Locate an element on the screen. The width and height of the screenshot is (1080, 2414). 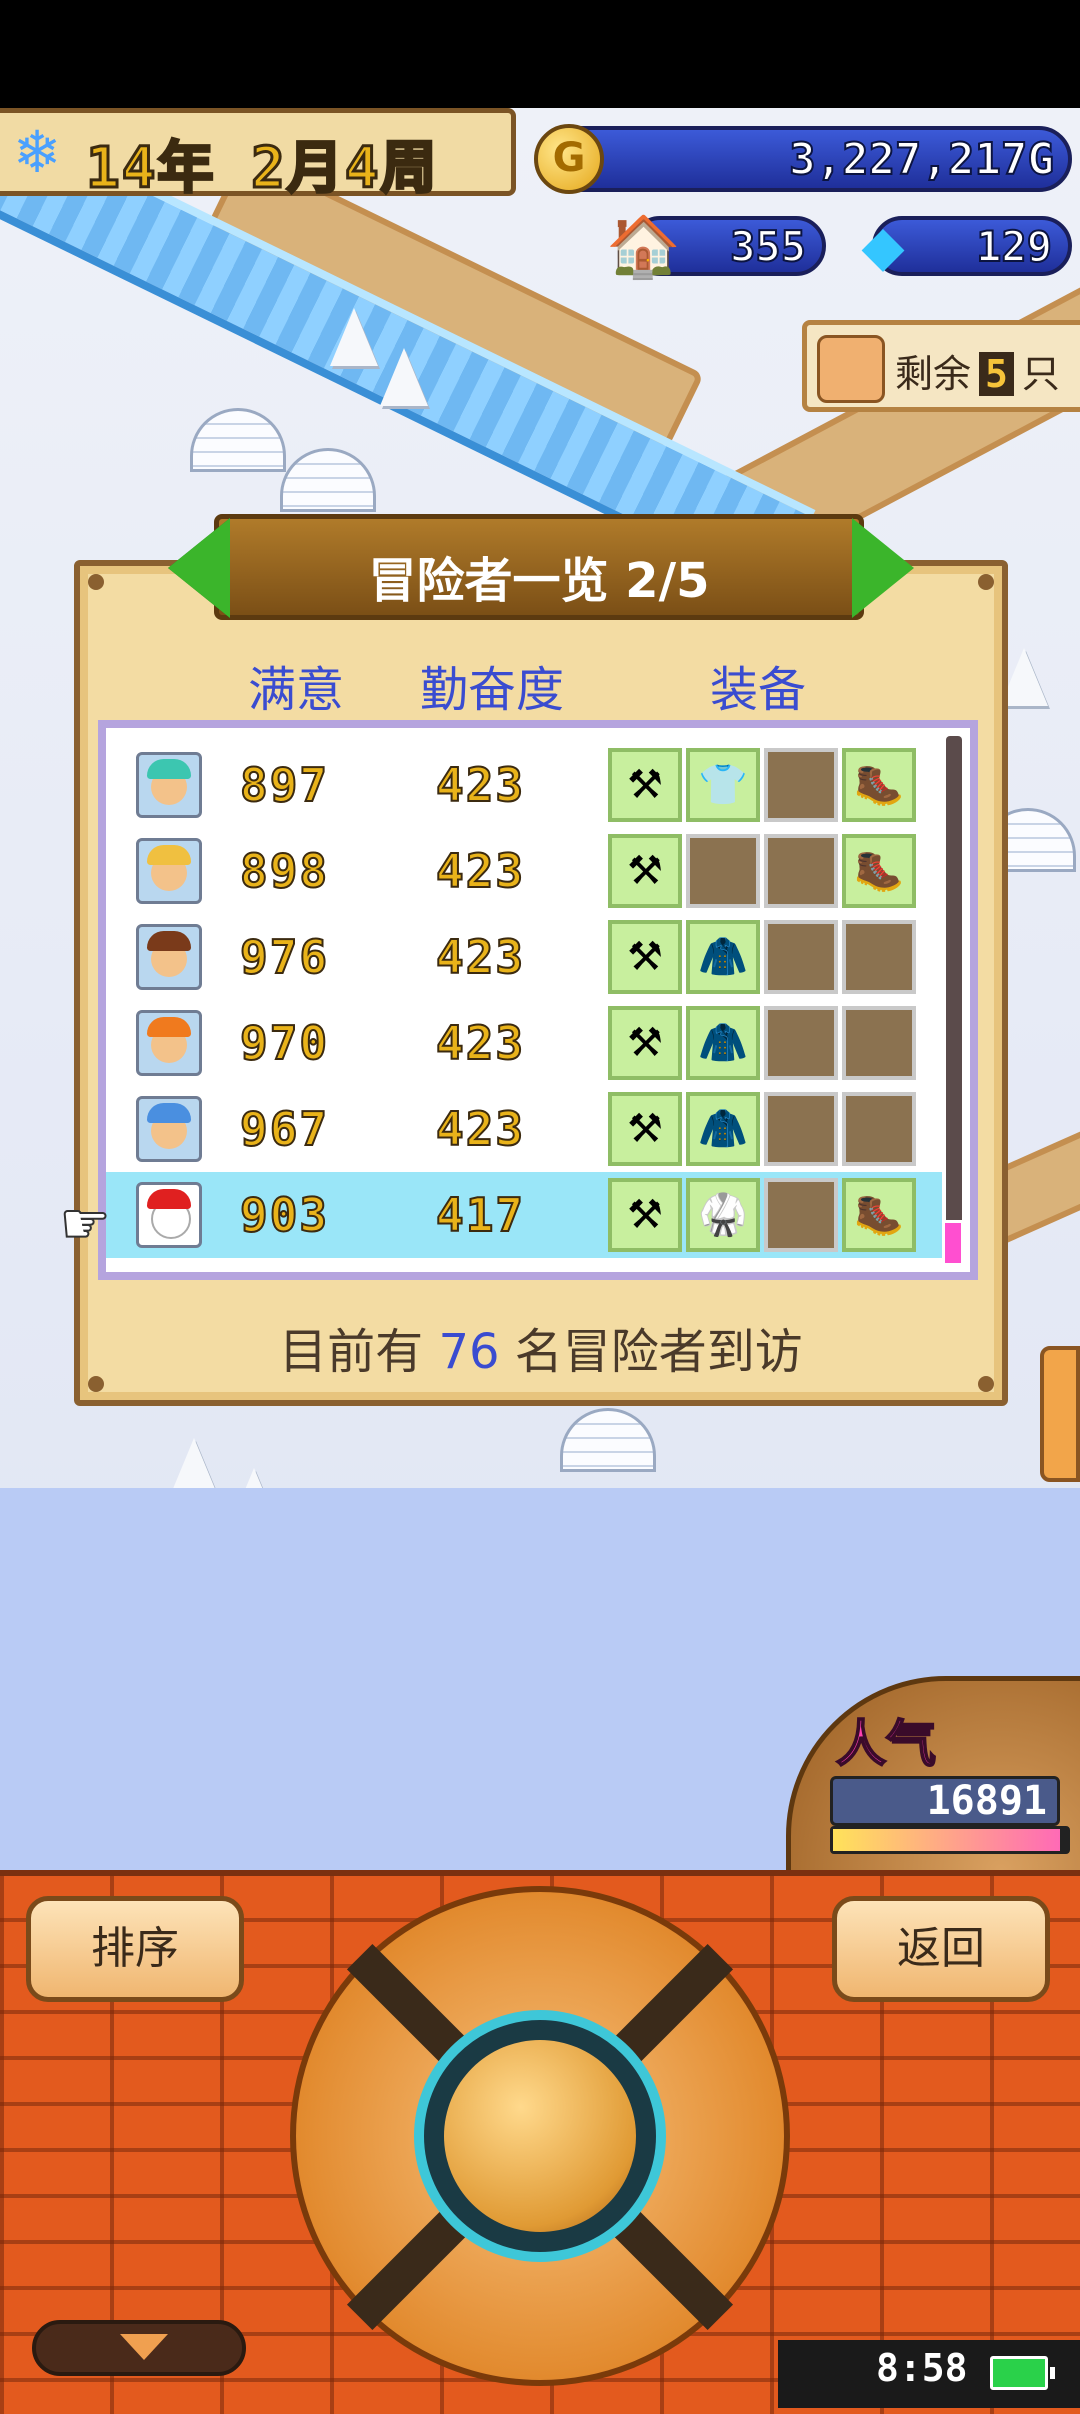
adventurer-row: 976 423 ⚒ 🧥 is located at coordinates (524, 957).